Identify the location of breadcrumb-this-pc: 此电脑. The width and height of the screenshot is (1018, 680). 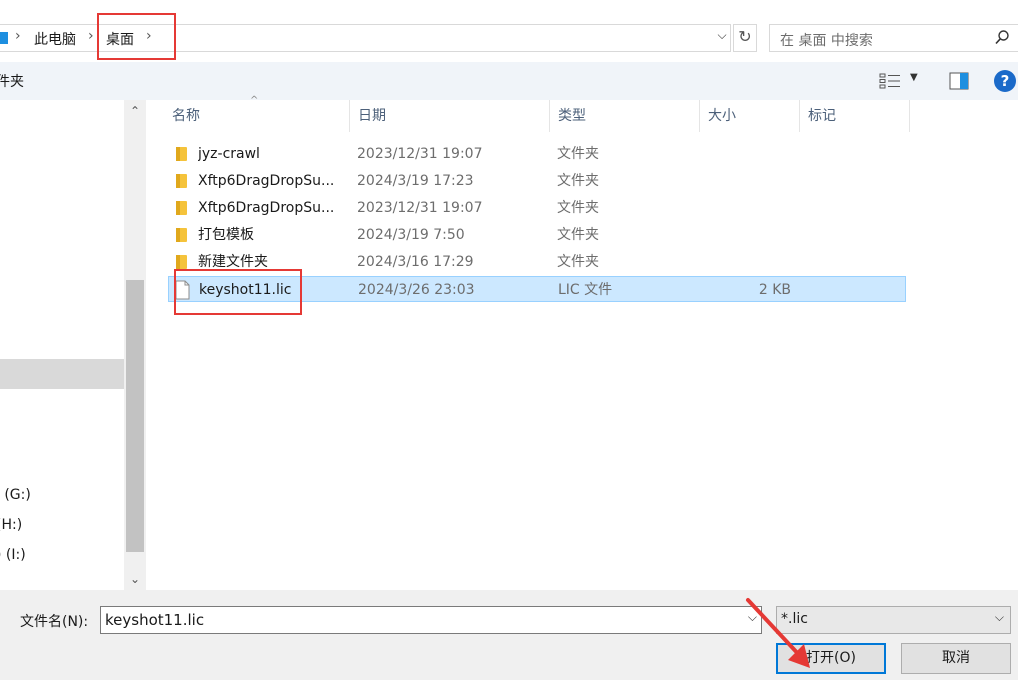
(55, 39).